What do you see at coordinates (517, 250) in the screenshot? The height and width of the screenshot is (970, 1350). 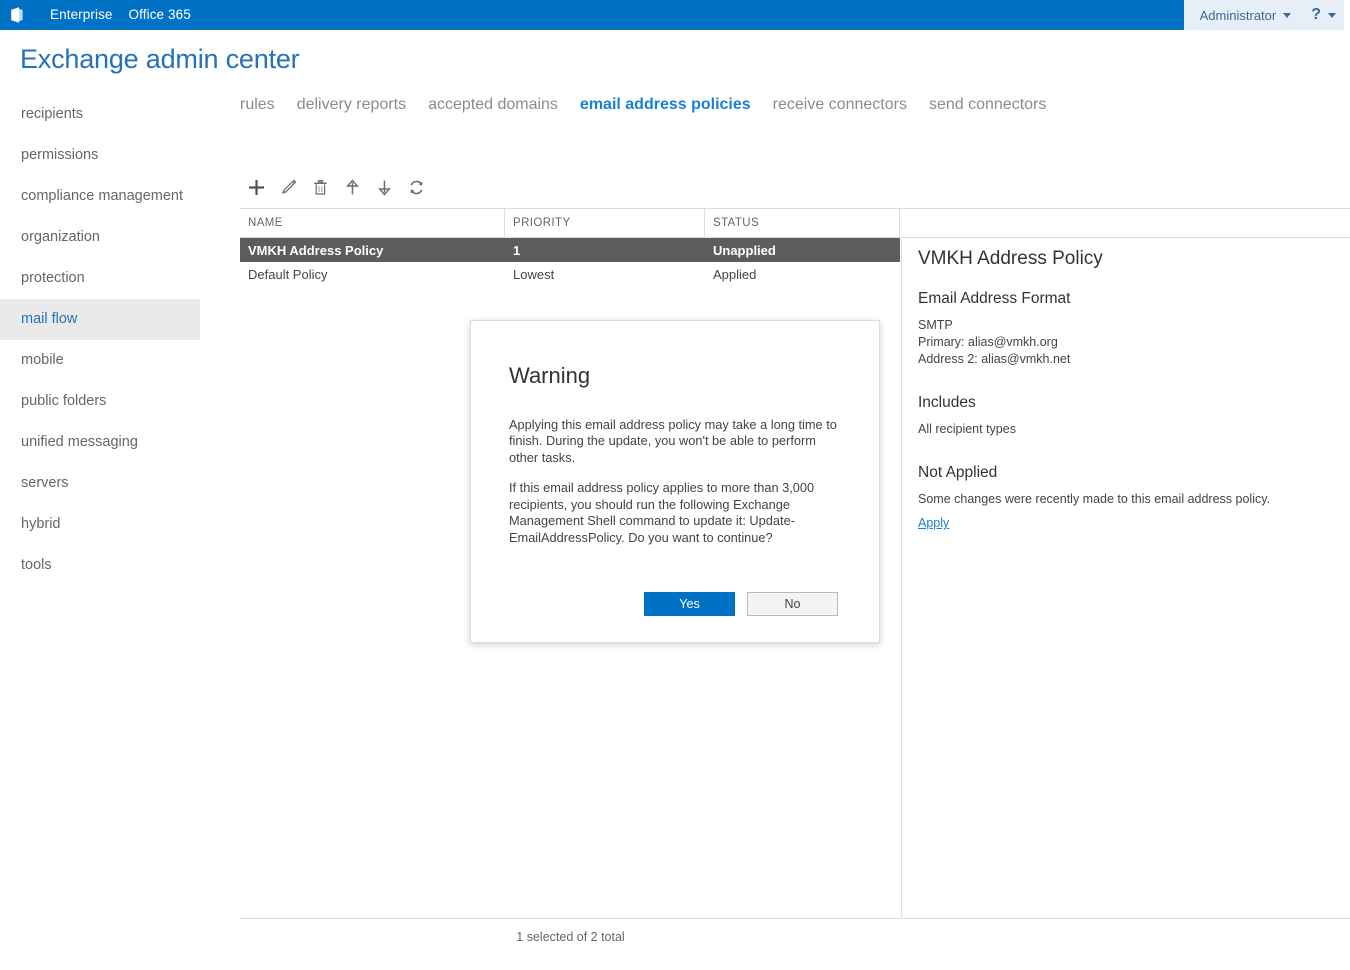 I see `cell-priority: 1` at bounding box center [517, 250].